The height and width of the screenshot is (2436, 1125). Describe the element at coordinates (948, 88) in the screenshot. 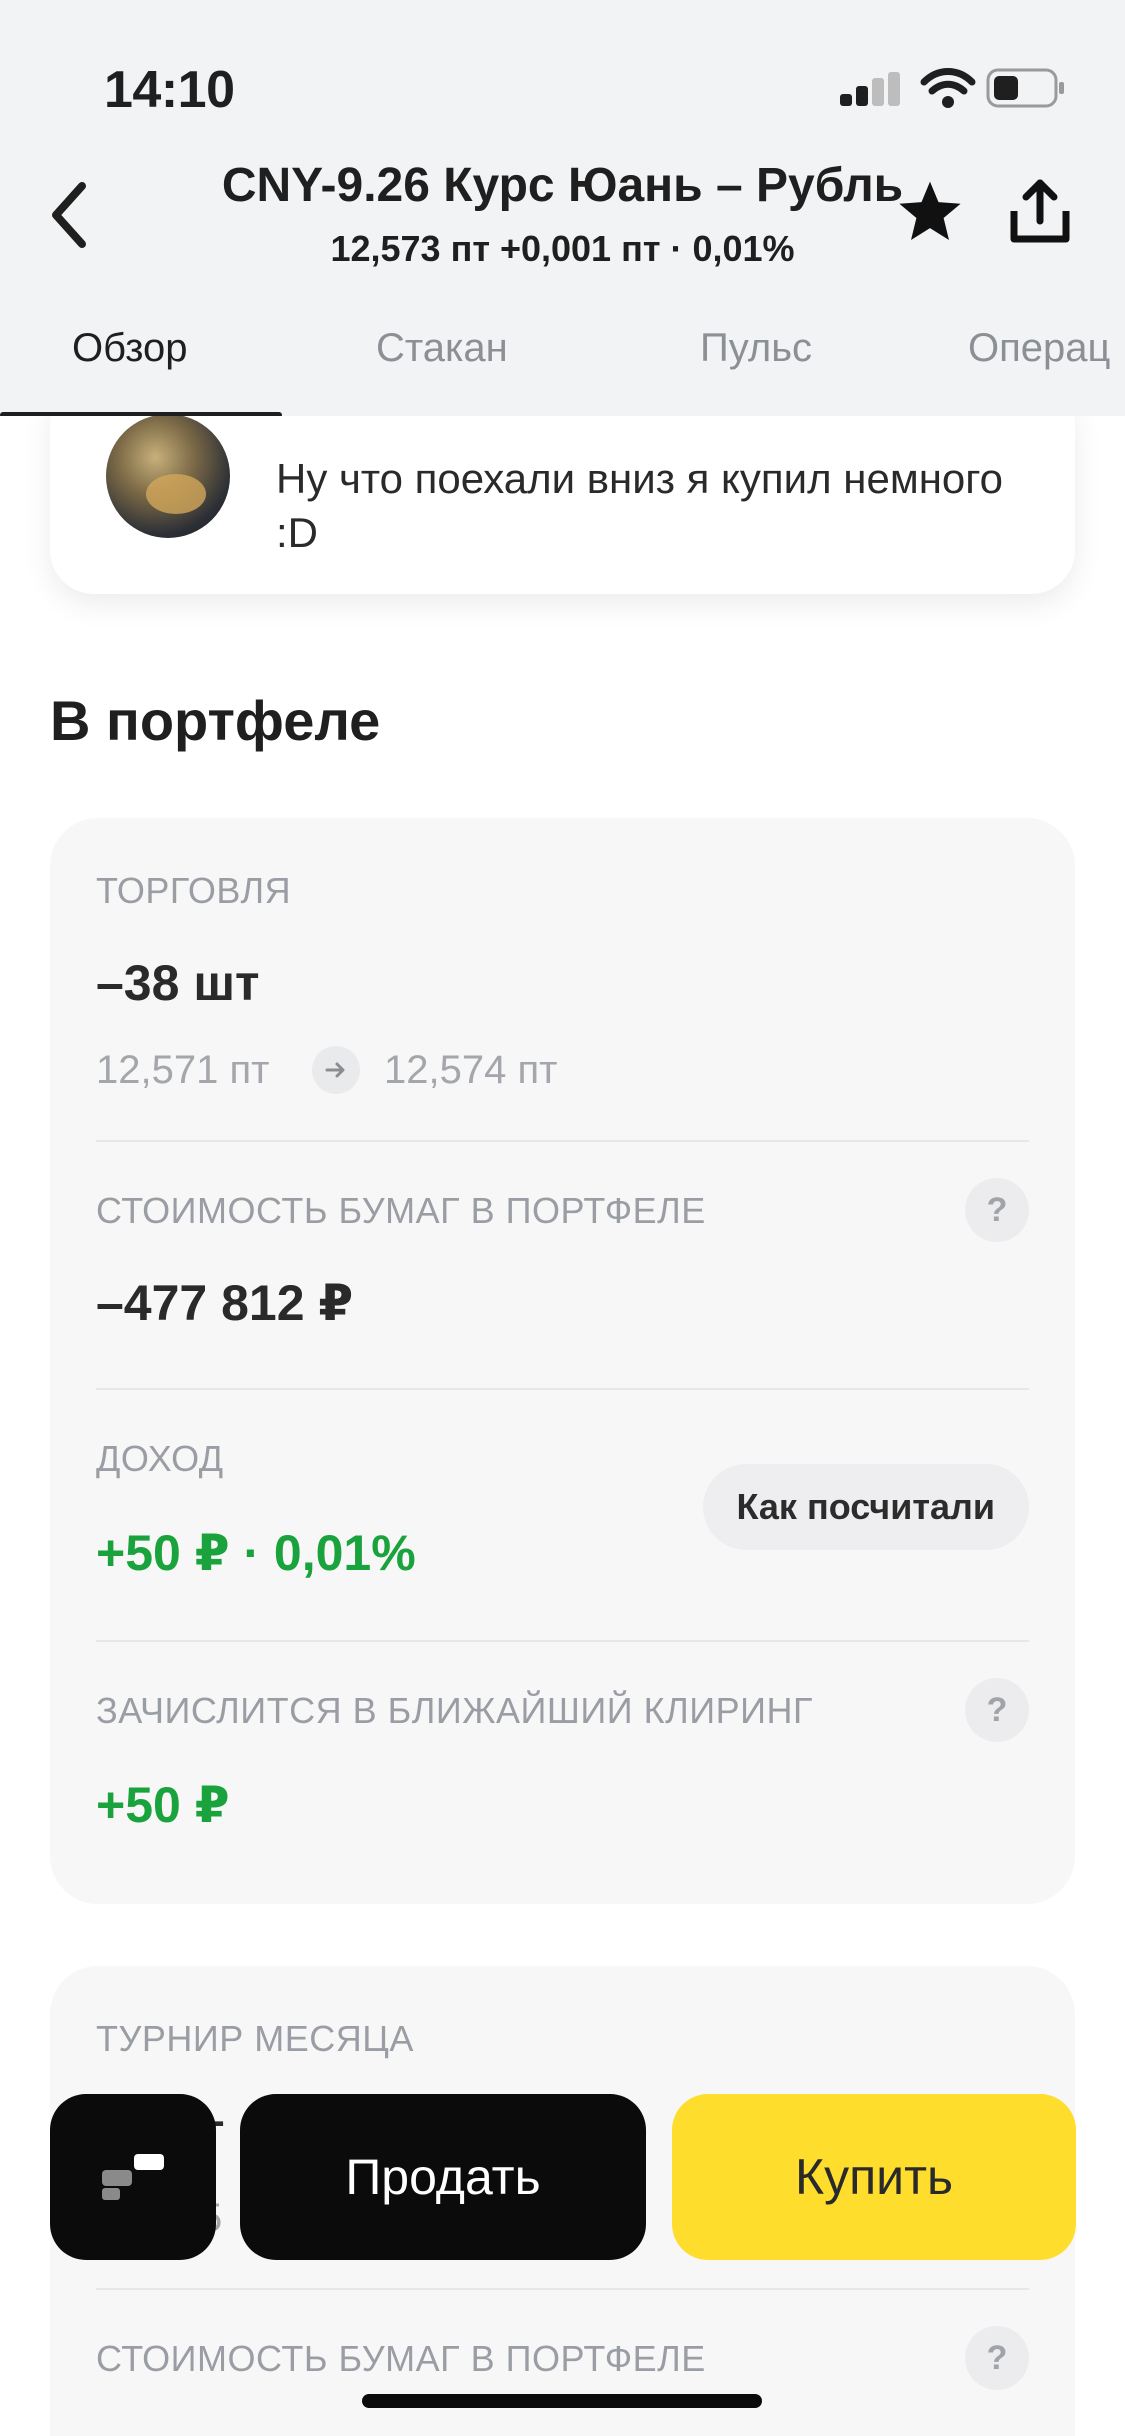

I see `wifi-icon` at that location.